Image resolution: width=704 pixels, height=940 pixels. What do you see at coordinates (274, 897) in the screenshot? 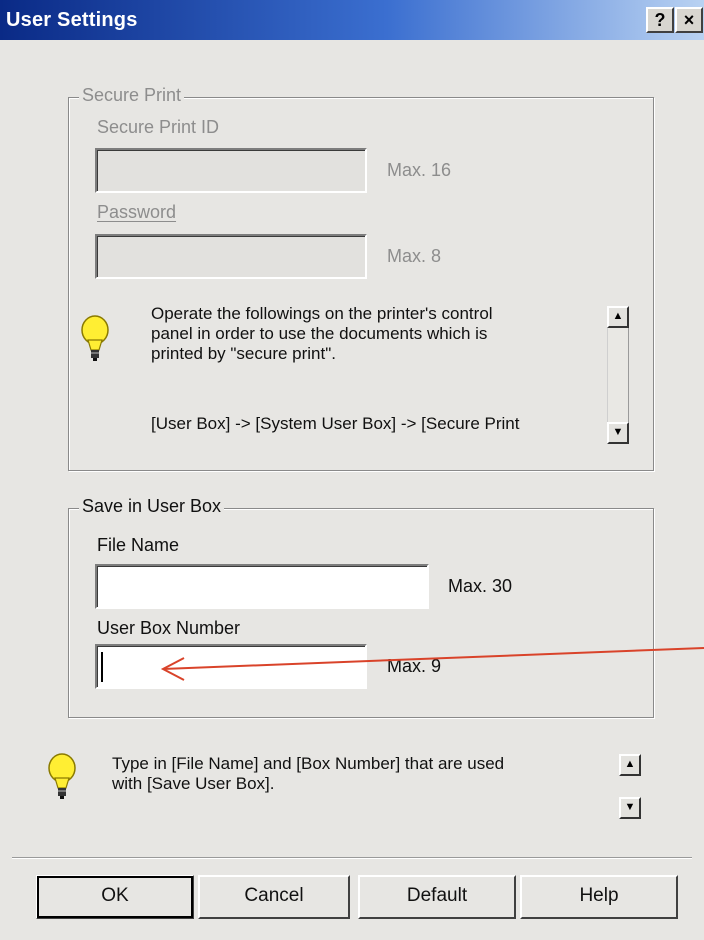
I see `cancel-button: Cancel` at bounding box center [274, 897].